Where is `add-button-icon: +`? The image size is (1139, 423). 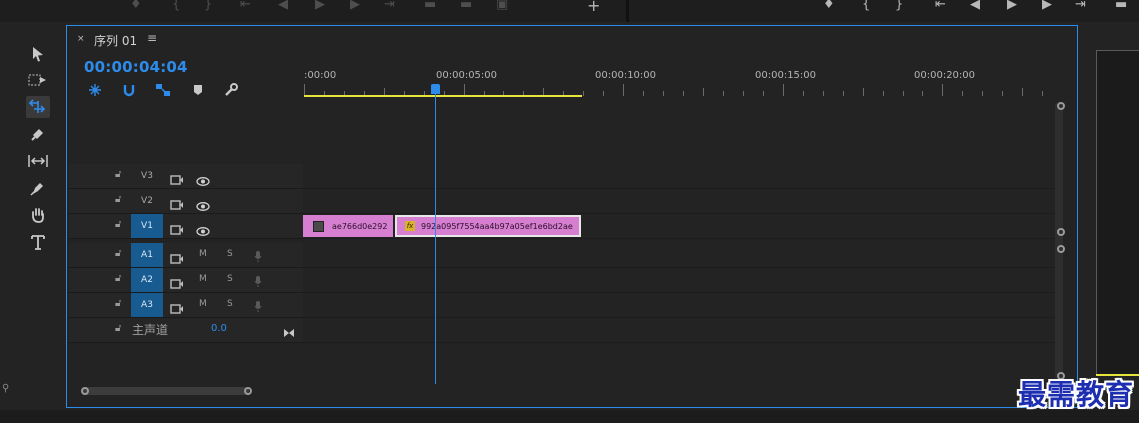 add-button-icon: + is located at coordinates (593, 7).